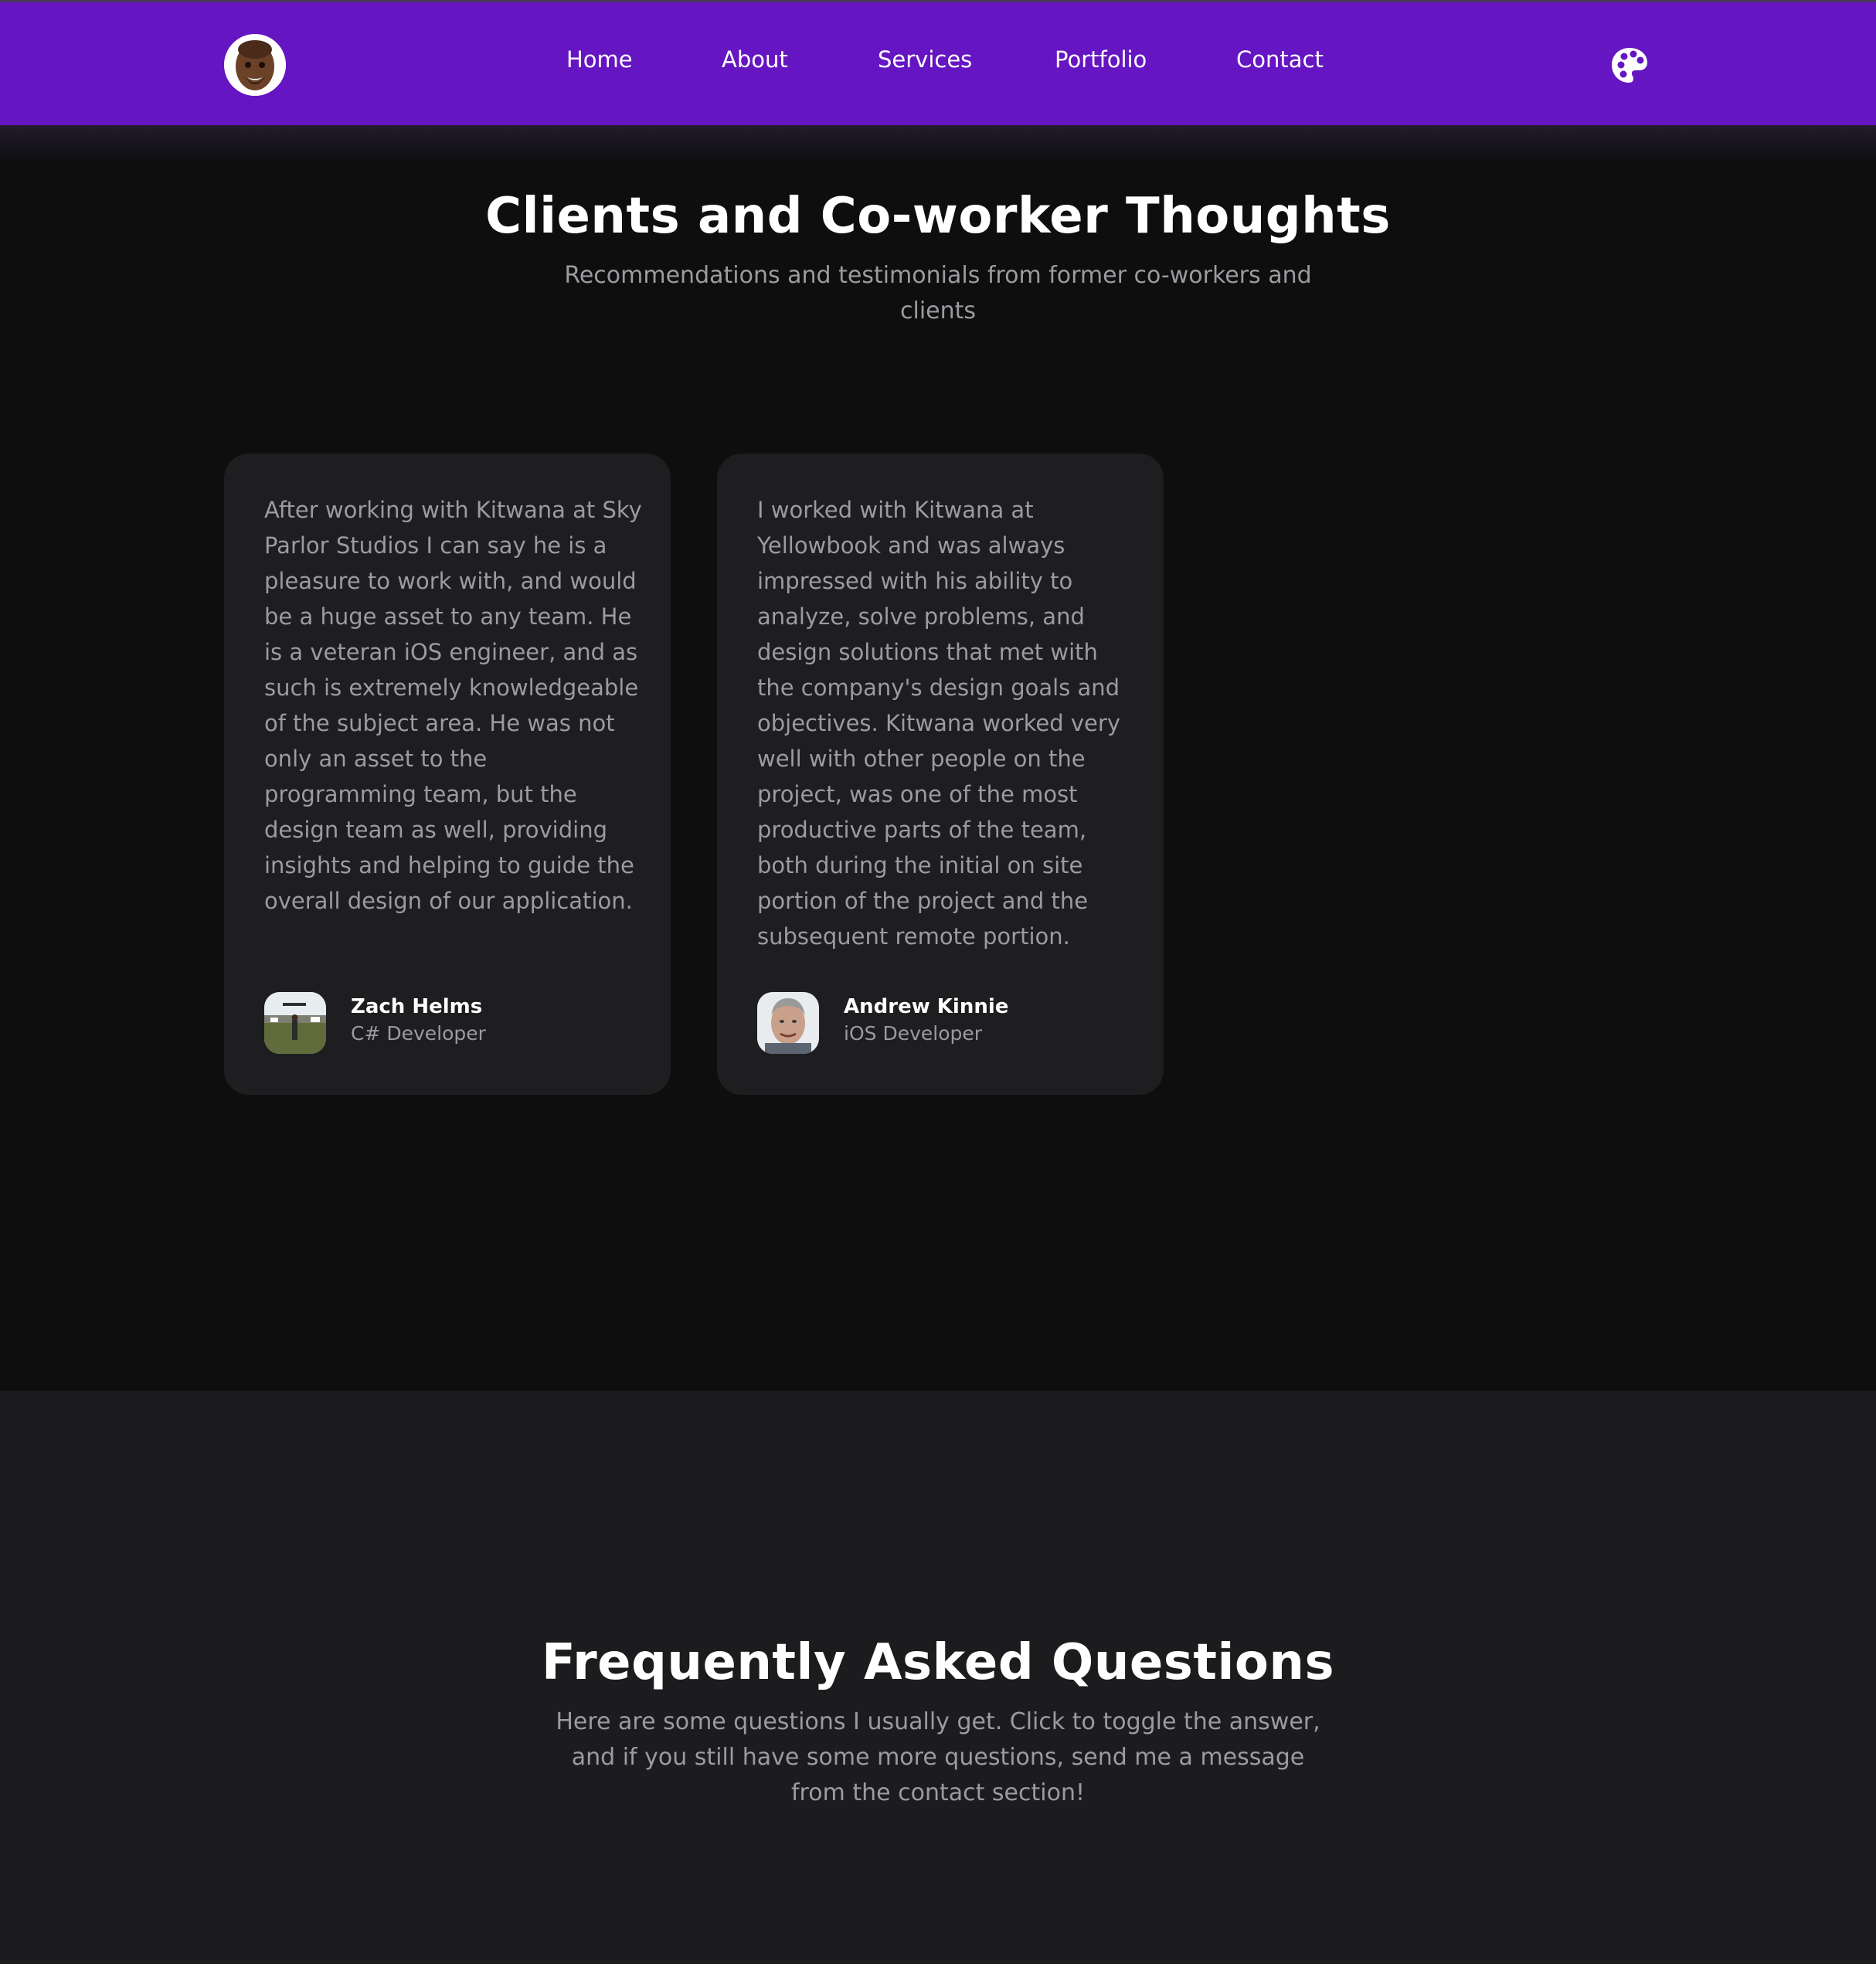 This screenshot has height=1964, width=1876. What do you see at coordinates (755, 59) in the screenshot?
I see `nav-about: About` at bounding box center [755, 59].